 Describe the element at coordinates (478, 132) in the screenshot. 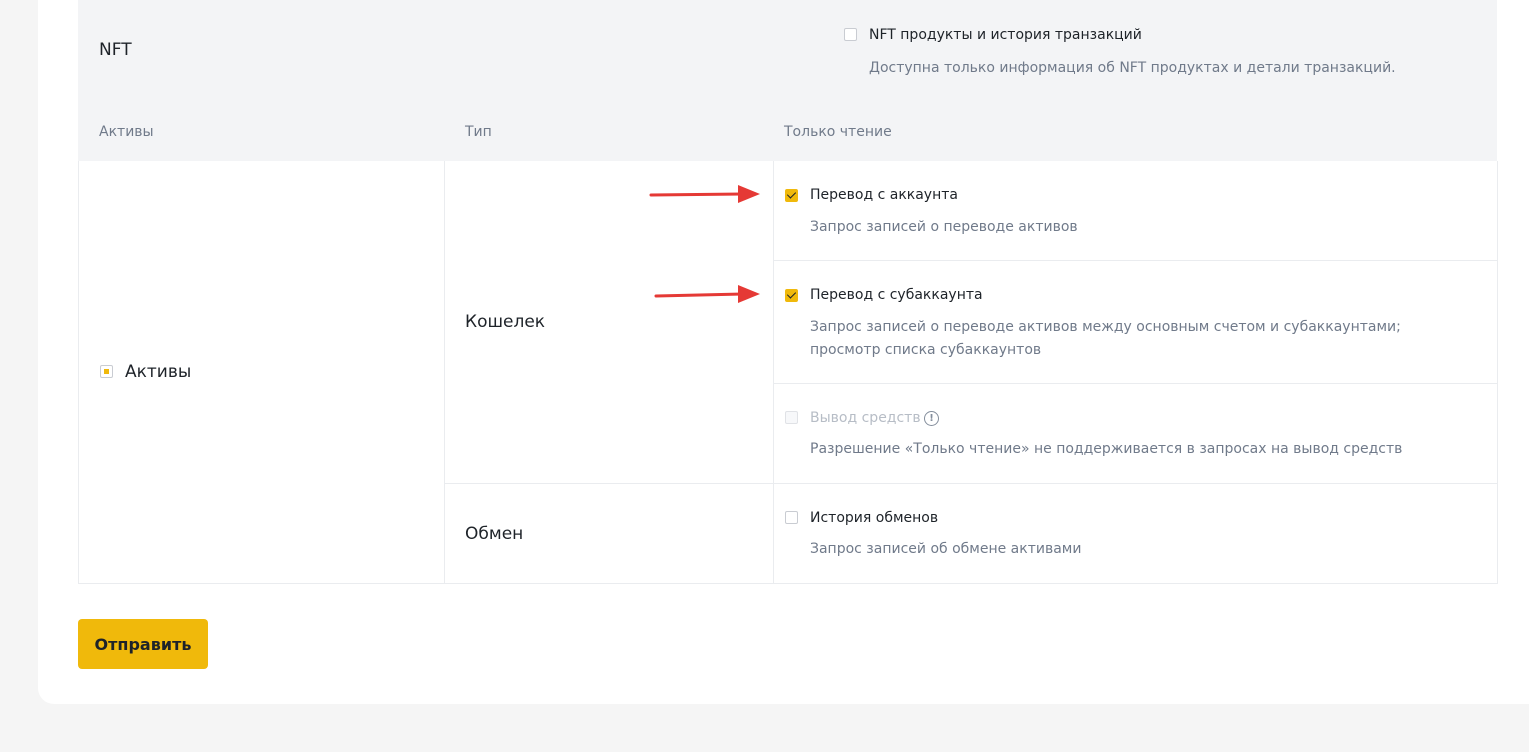

I see `header-type: Тип` at that location.